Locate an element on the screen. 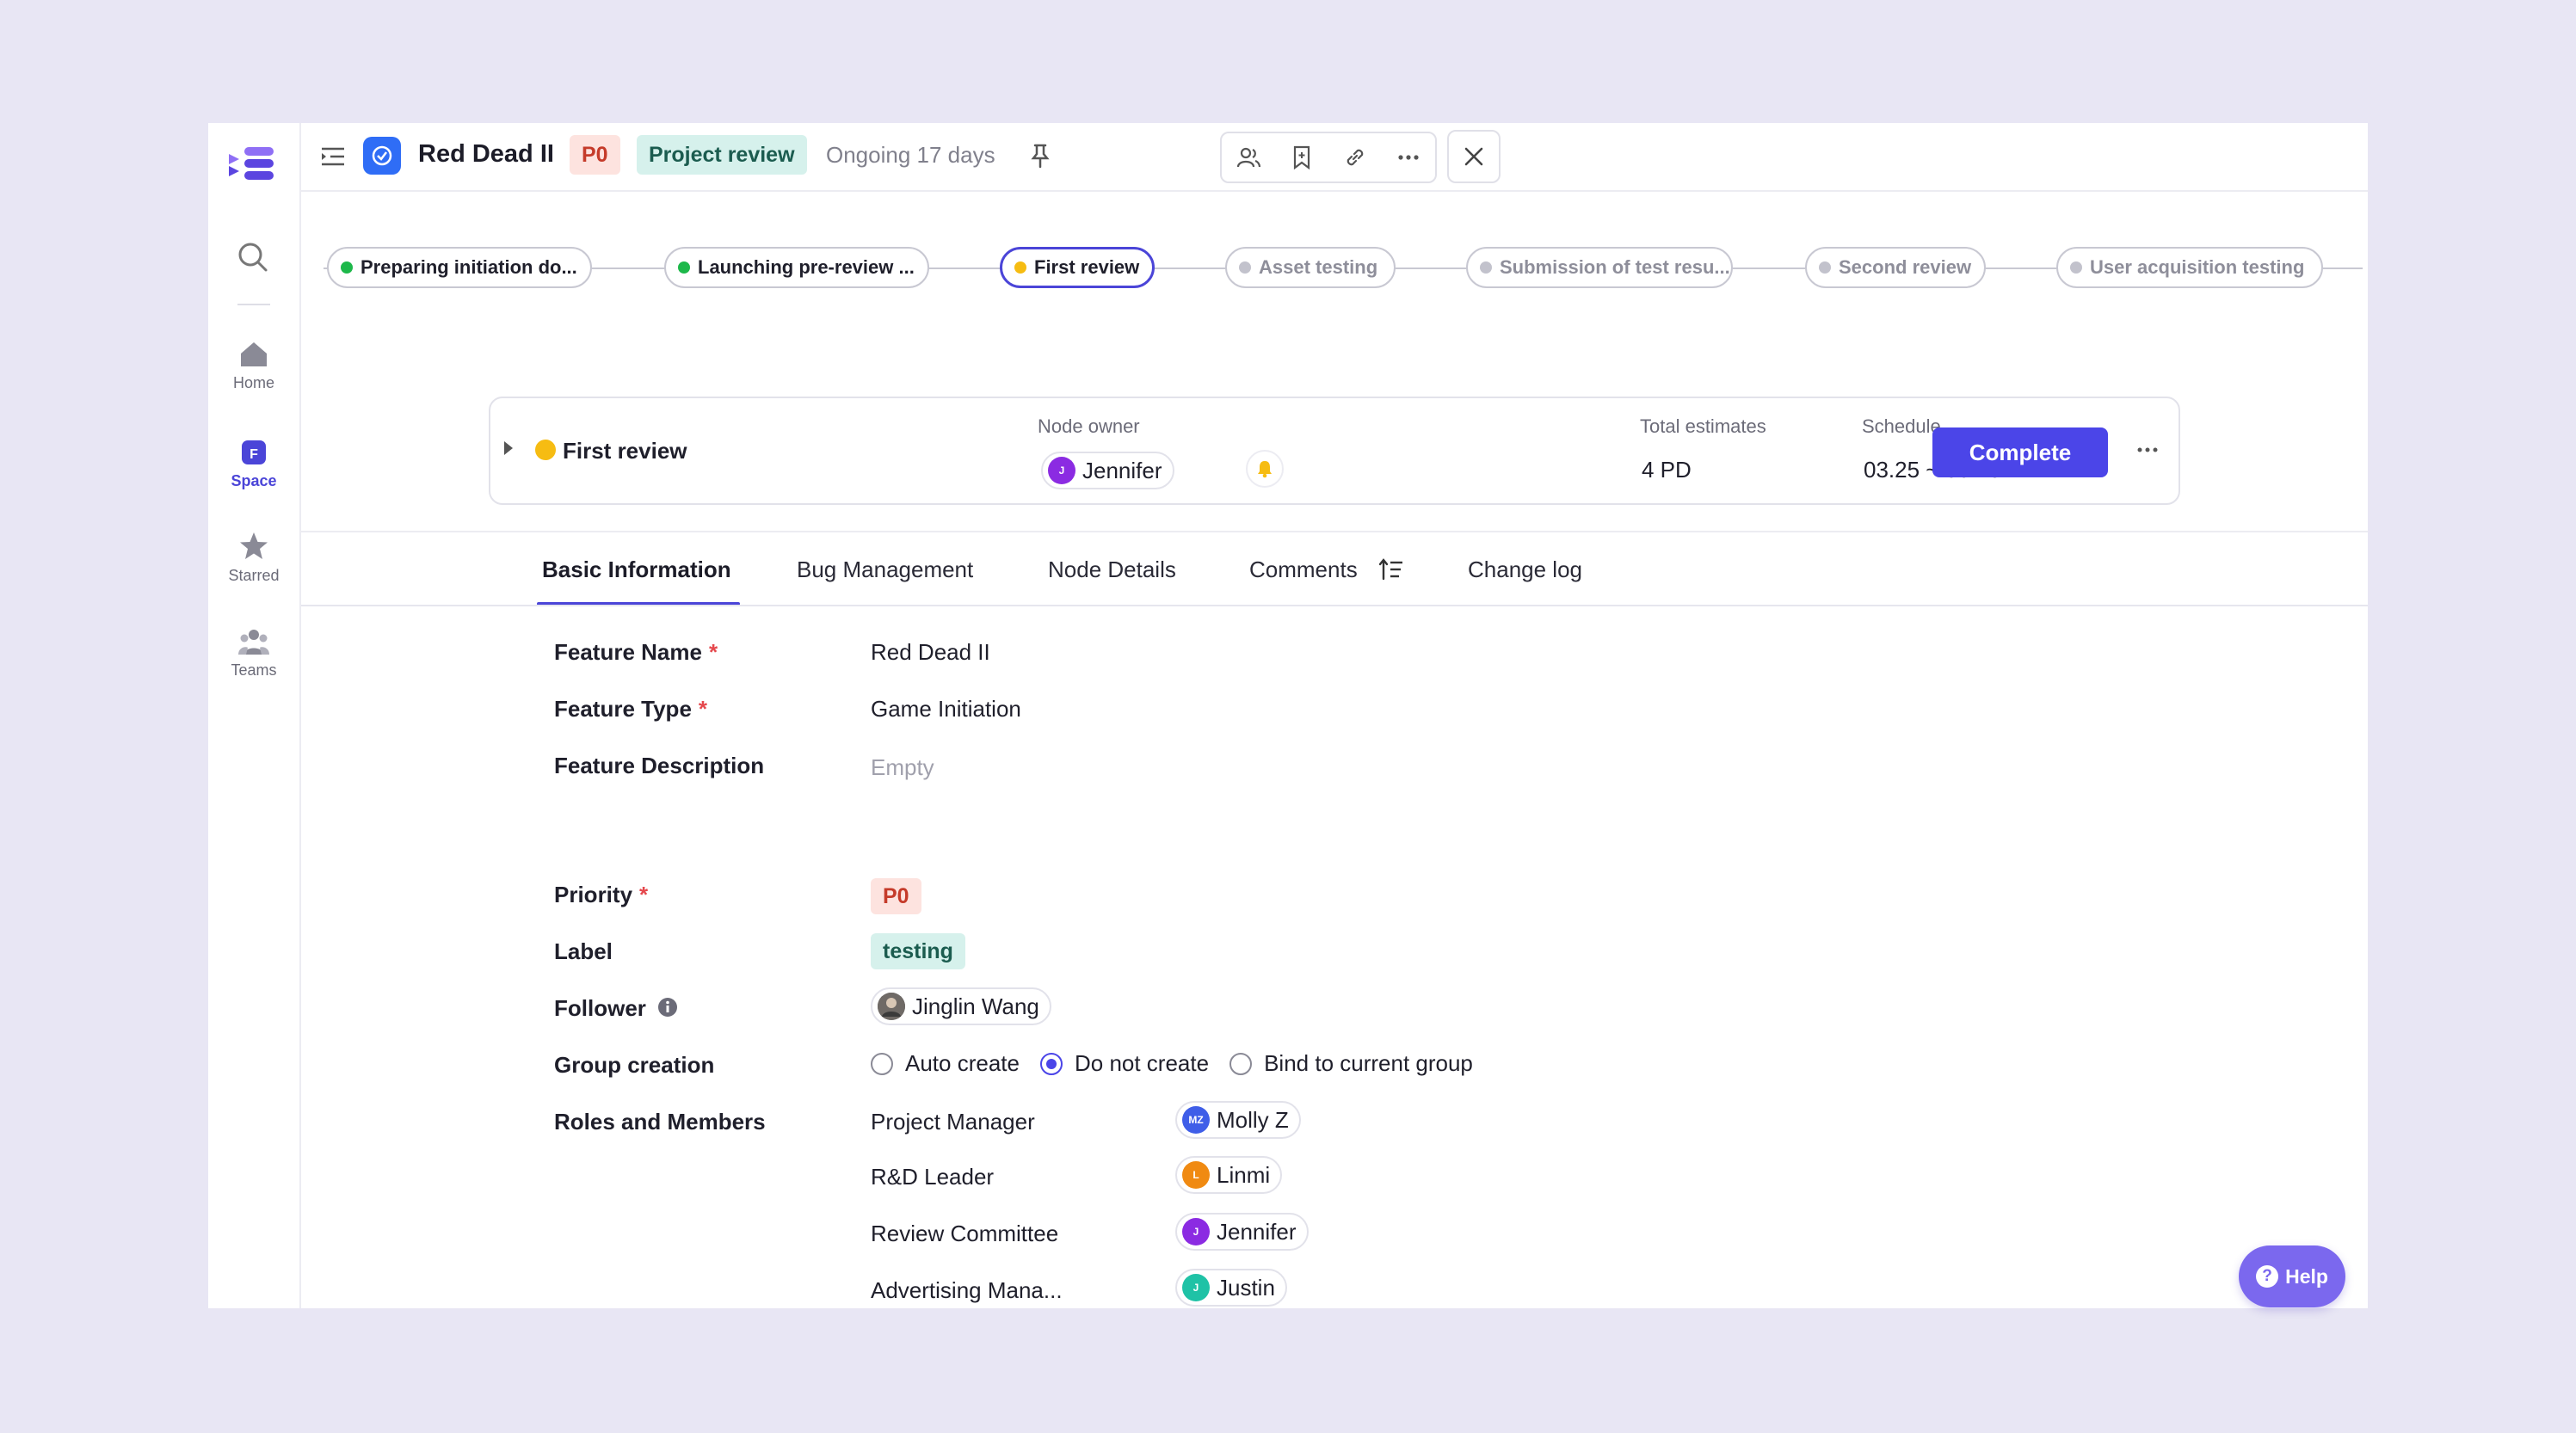 The height and width of the screenshot is (1433, 2576). page-title: Red Dead II is located at coordinates (486, 154).